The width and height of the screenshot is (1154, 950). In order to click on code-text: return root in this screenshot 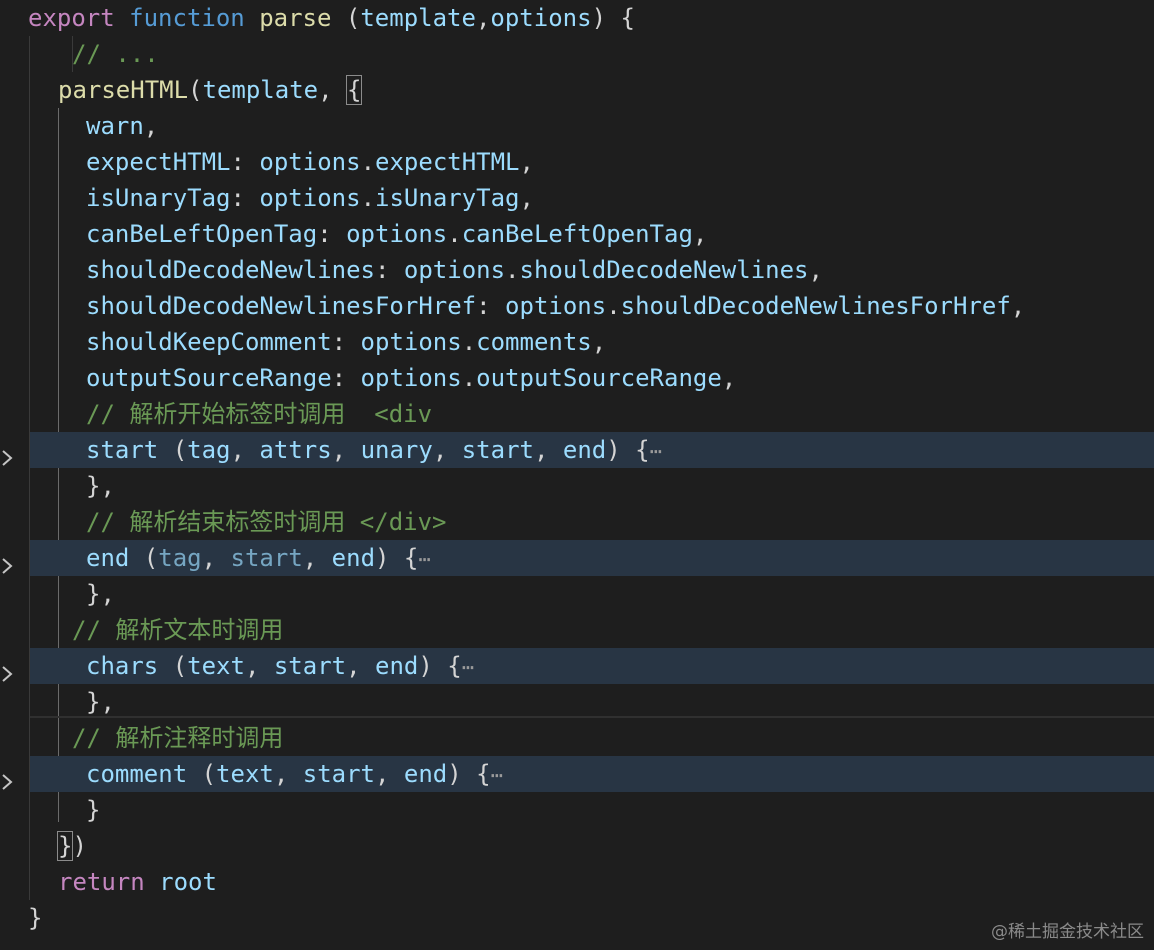, I will do `click(137, 882)`.